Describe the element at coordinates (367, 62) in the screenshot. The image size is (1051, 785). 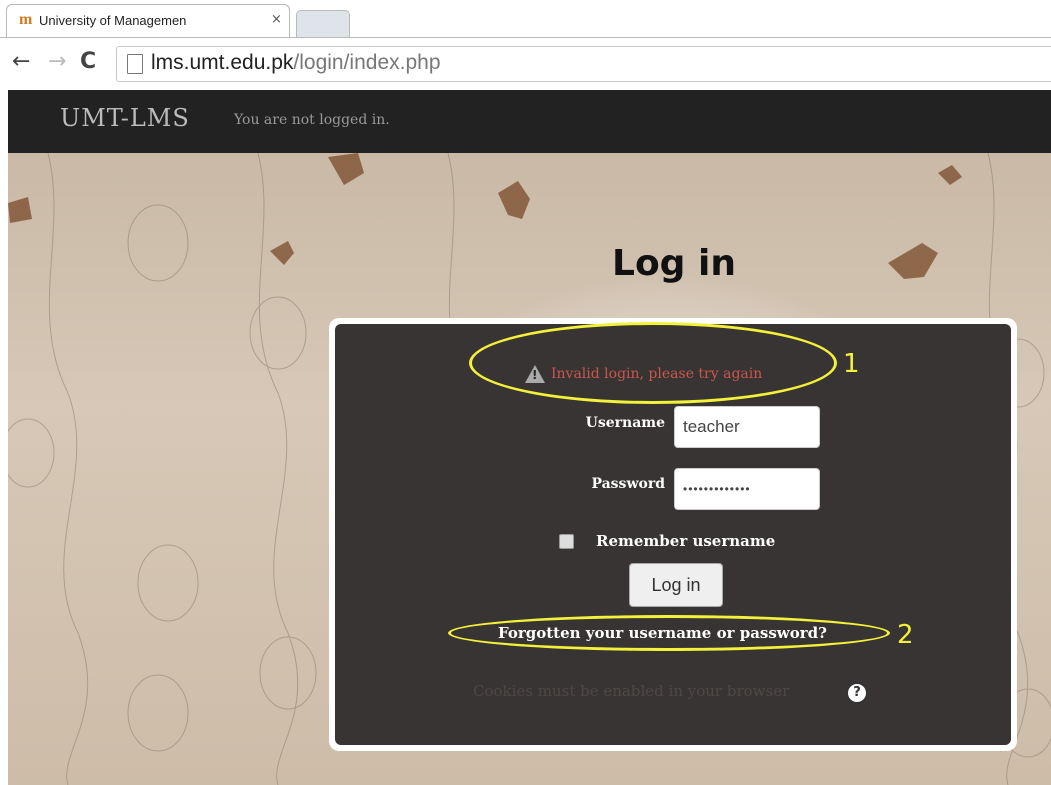
I see `url-path: /login/index.php` at that location.